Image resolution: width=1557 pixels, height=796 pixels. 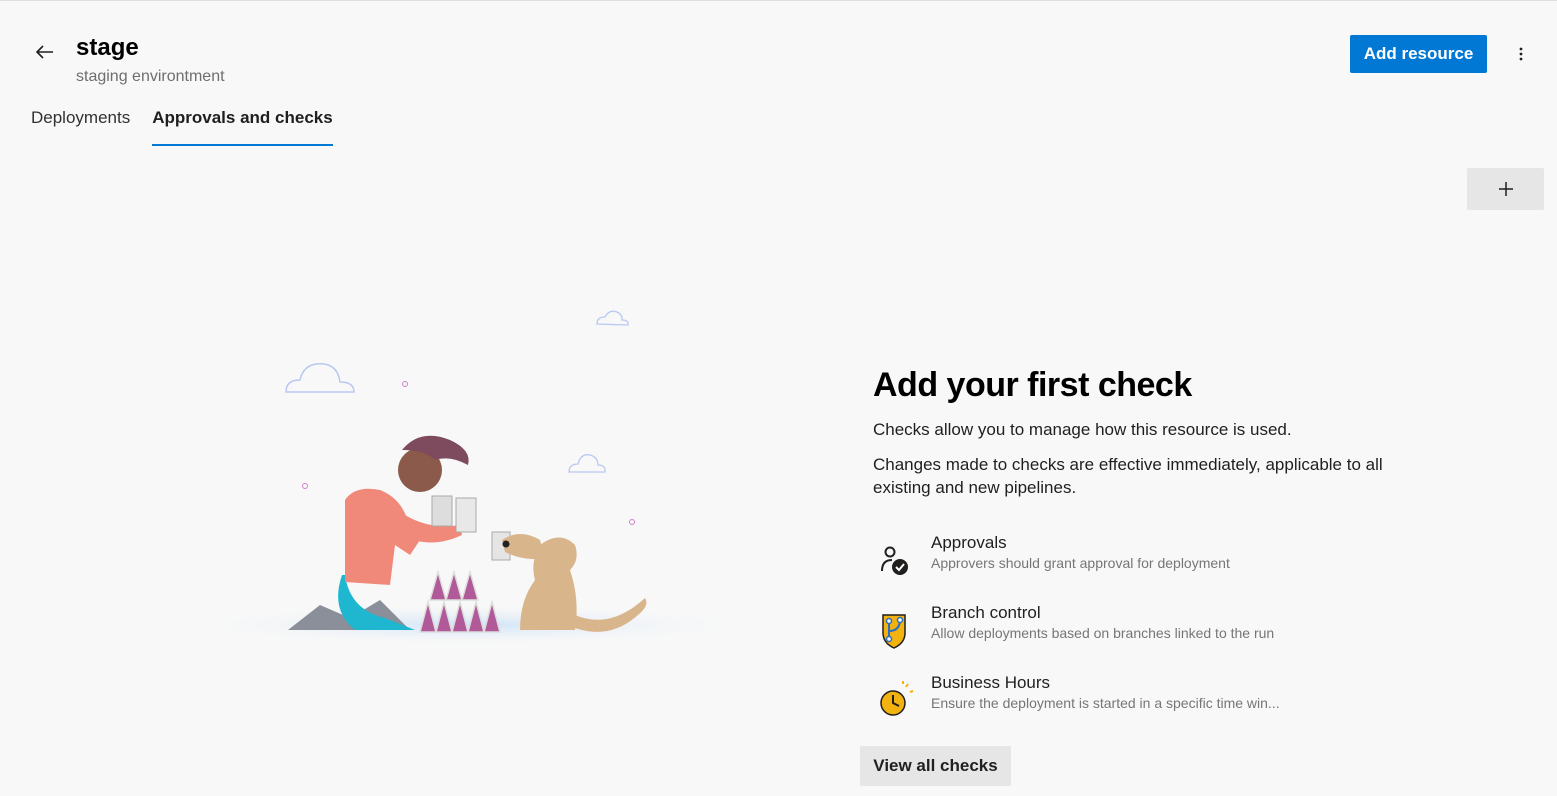 What do you see at coordinates (894, 631) in the screenshot?
I see `branch-control-icon` at bounding box center [894, 631].